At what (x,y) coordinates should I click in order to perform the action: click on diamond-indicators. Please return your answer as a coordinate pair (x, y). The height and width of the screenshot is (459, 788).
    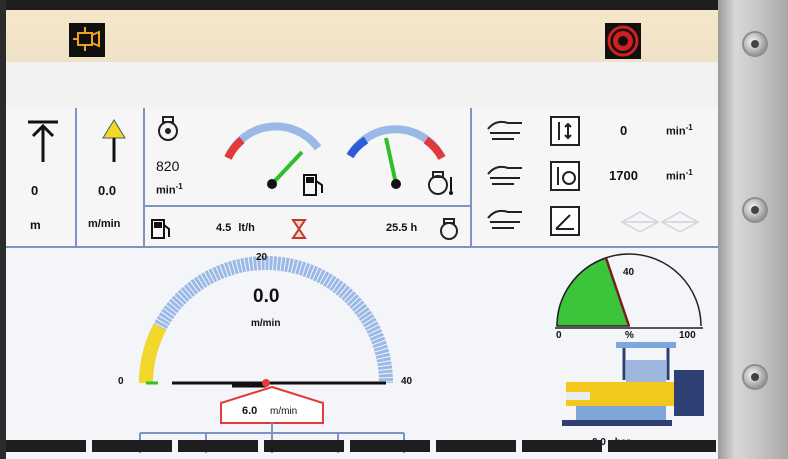
    Looking at the image, I should click on (660, 222).